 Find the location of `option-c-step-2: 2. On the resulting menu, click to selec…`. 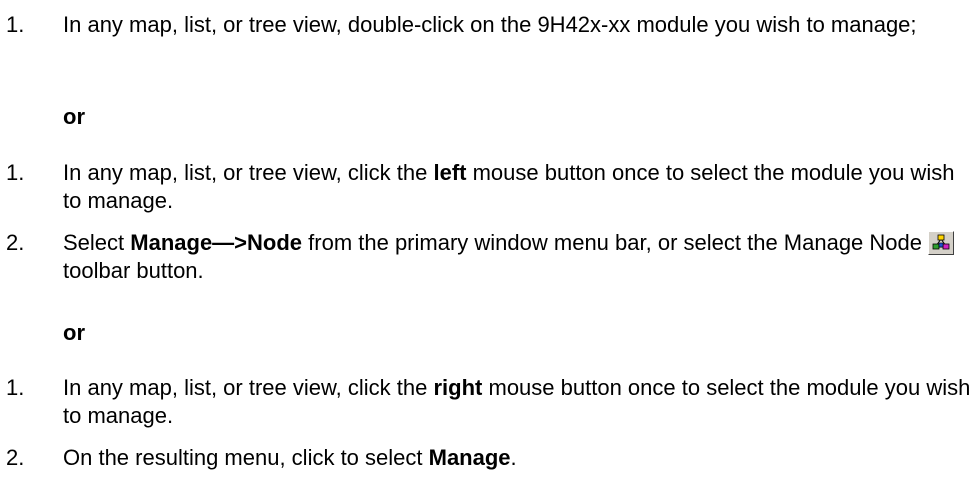

option-c-step-2: 2. On the resulting menu, click to selec… is located at coordinates (490, 458).